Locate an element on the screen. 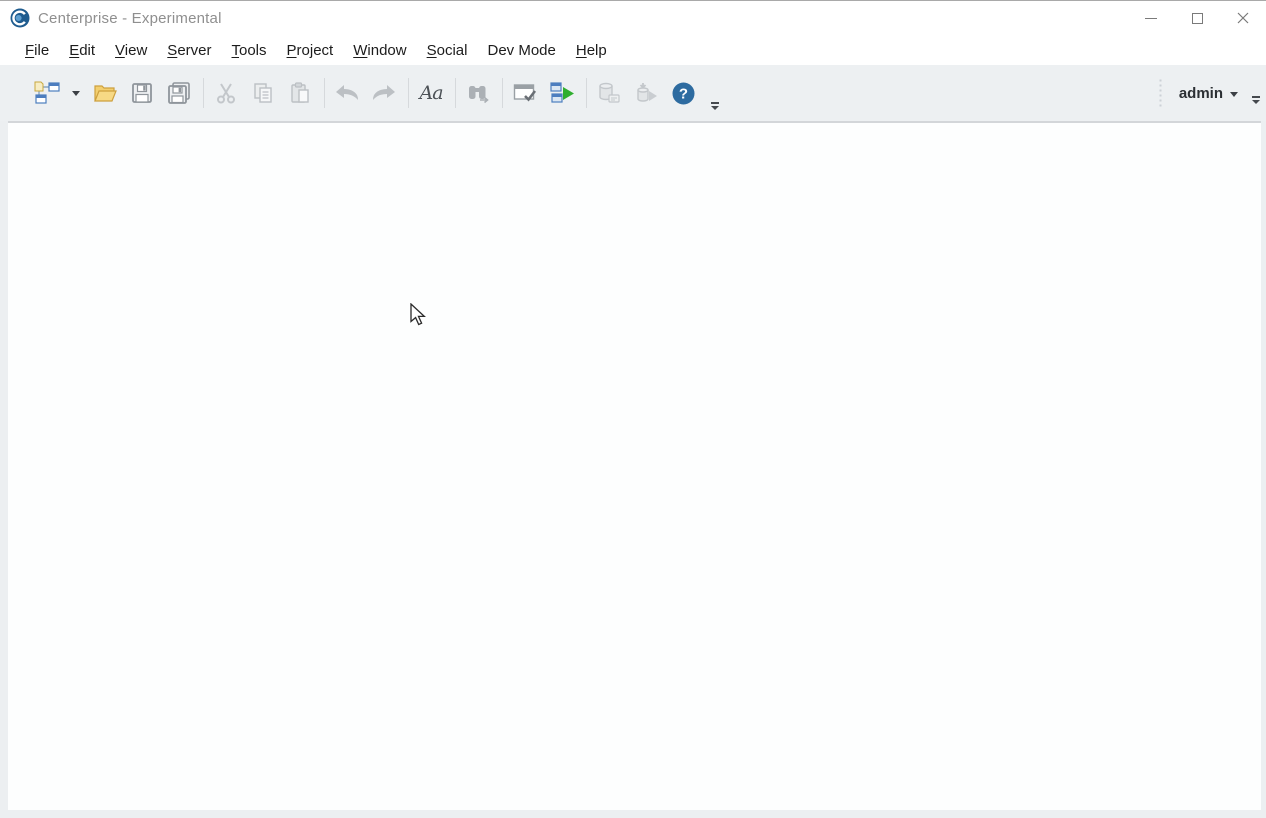 The width and height of the screenshot is (1266, 818). menu-label-post: elp is located at coordinates (596, 50).